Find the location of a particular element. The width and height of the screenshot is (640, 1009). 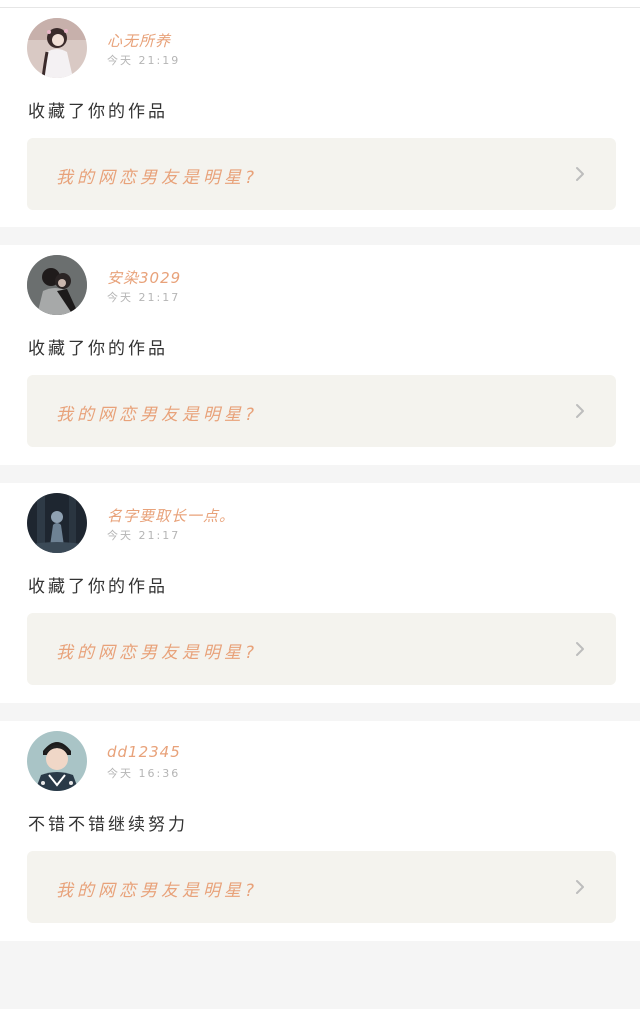

username: 安染3029 is located at coordinates (144, 277).